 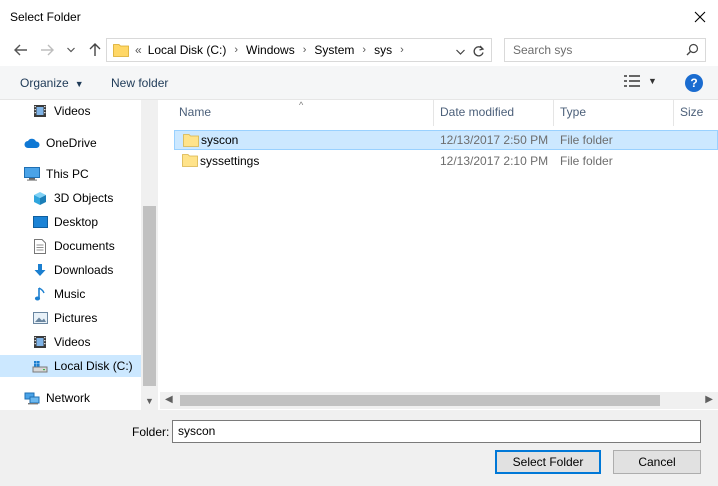 I want to click on nav-item-pictures: Pictures, so click(x=86, y=318).